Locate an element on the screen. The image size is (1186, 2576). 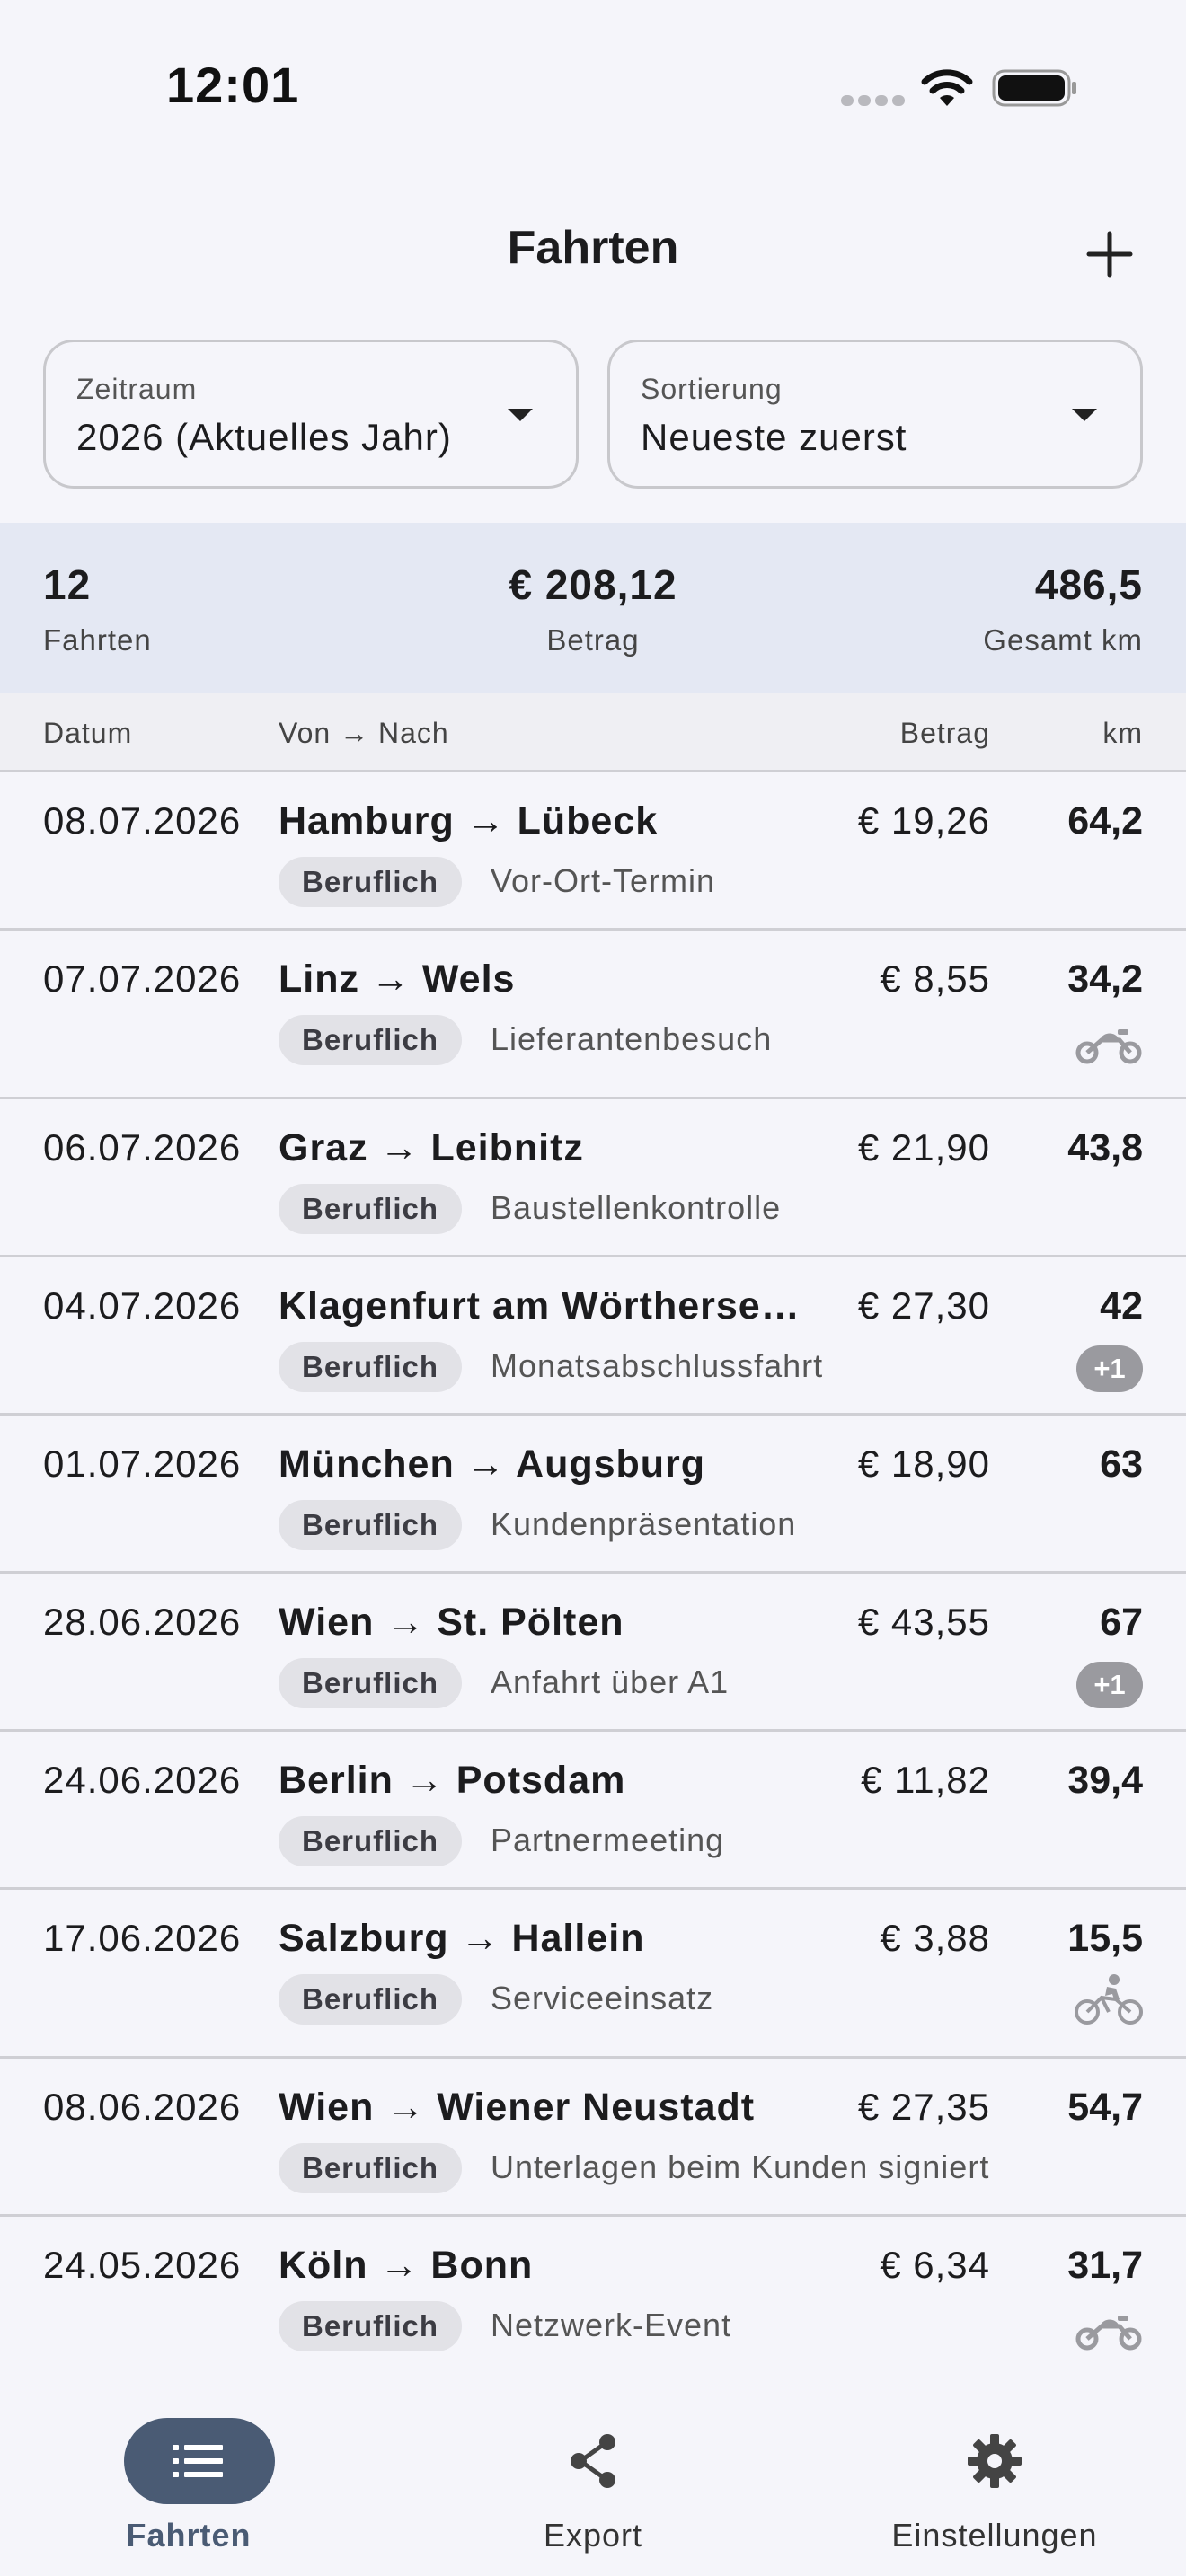
trip-km: 42 is located at coordinates (1121, 1306).